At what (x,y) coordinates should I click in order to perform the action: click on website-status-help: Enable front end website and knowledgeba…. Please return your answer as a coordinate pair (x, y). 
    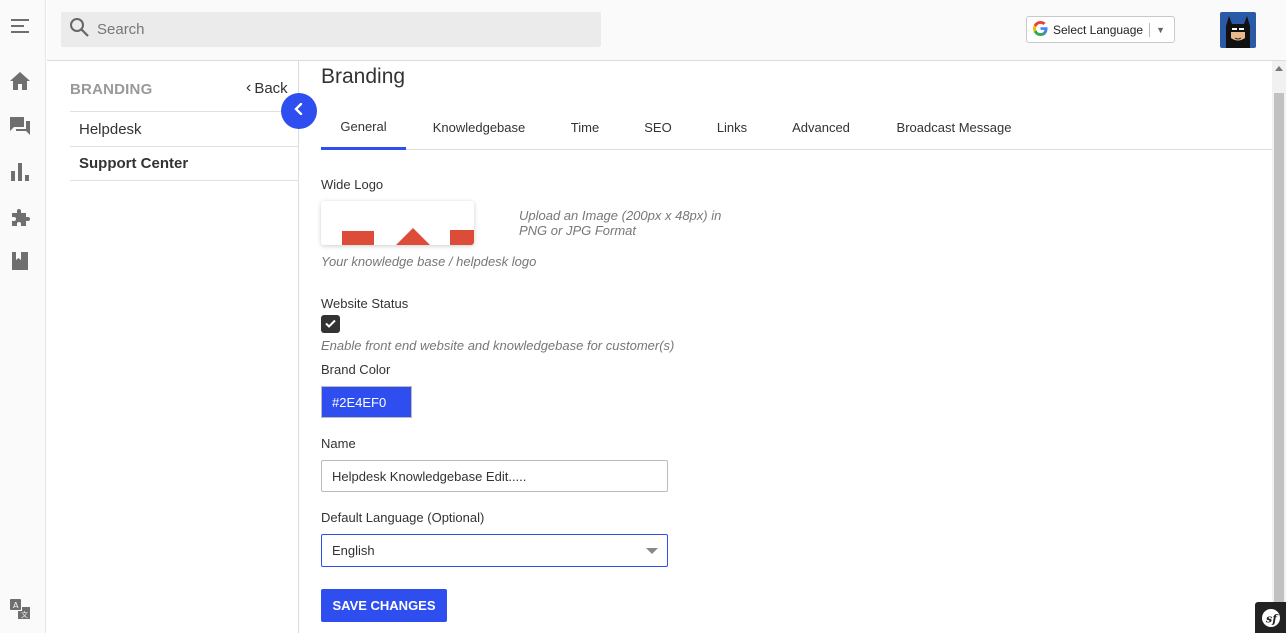
    Looking at the image, I should click on (498, 345).